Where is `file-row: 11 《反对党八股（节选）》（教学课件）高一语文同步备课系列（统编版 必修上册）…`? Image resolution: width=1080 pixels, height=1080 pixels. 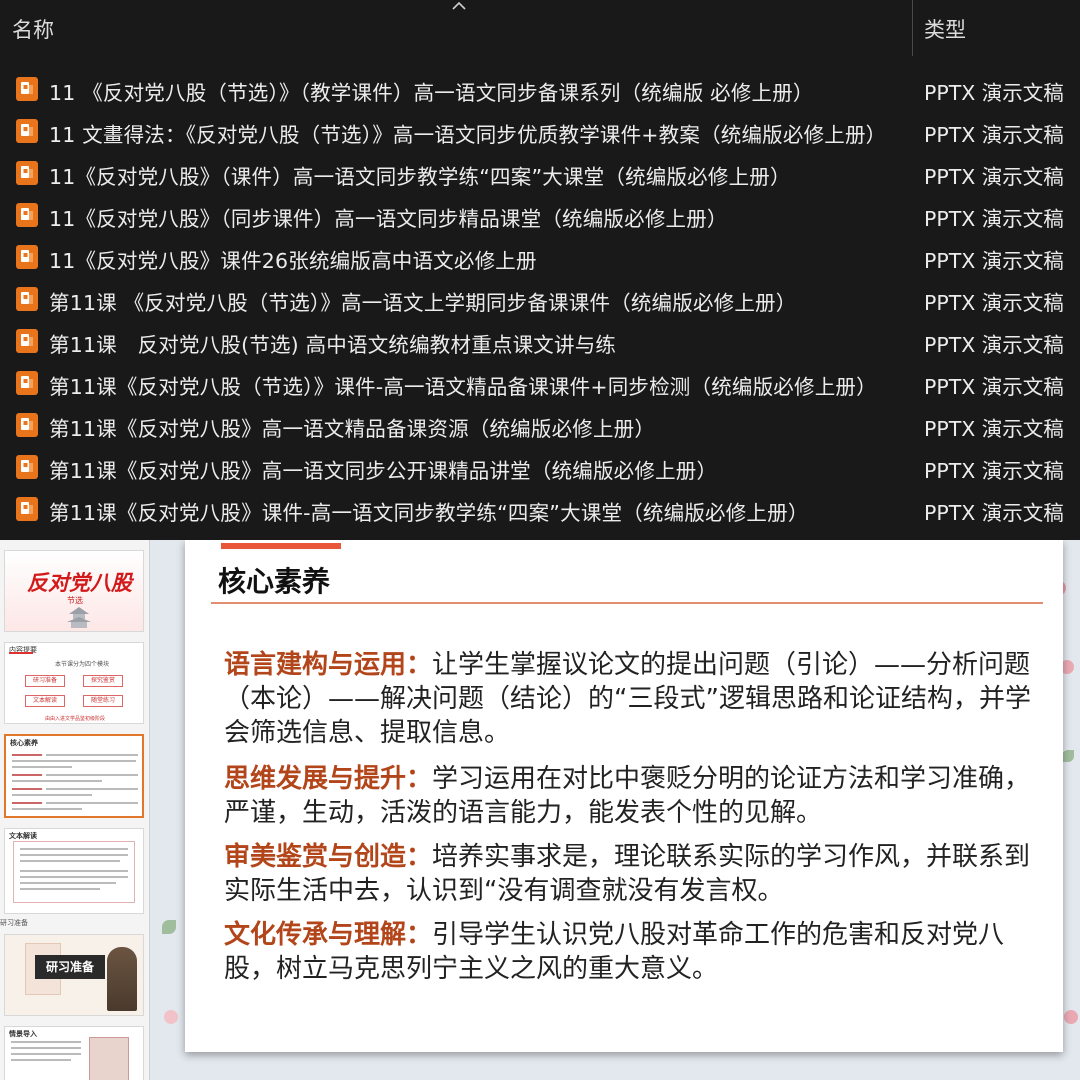
file-row: 11 《反对党八股（节选）》（教学课件）高一语文同步备课系列（统编版 必修上册）… is located at coordinates (540, 89).